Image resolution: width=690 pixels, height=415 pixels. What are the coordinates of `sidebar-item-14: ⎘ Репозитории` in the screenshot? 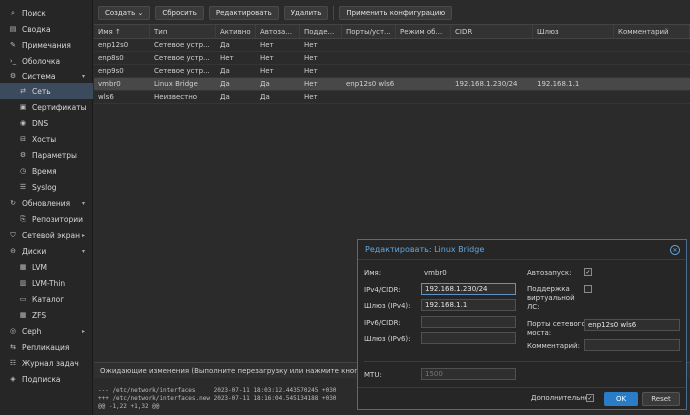 It's located at (46, 219).